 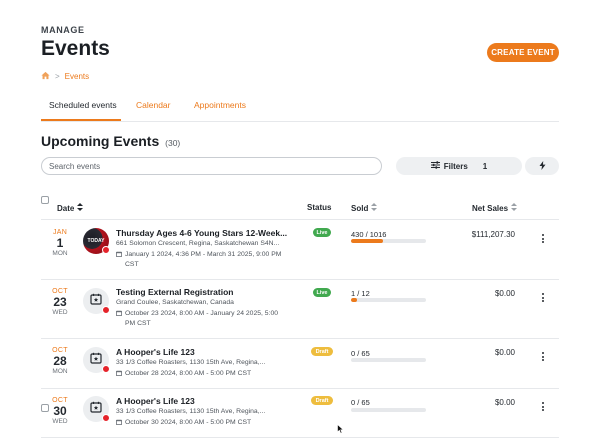 What do you see at coordinates (100, 141) in the screenshot?
I see `section-title-text: Upcoming Events` at bounding box center [100, 141].